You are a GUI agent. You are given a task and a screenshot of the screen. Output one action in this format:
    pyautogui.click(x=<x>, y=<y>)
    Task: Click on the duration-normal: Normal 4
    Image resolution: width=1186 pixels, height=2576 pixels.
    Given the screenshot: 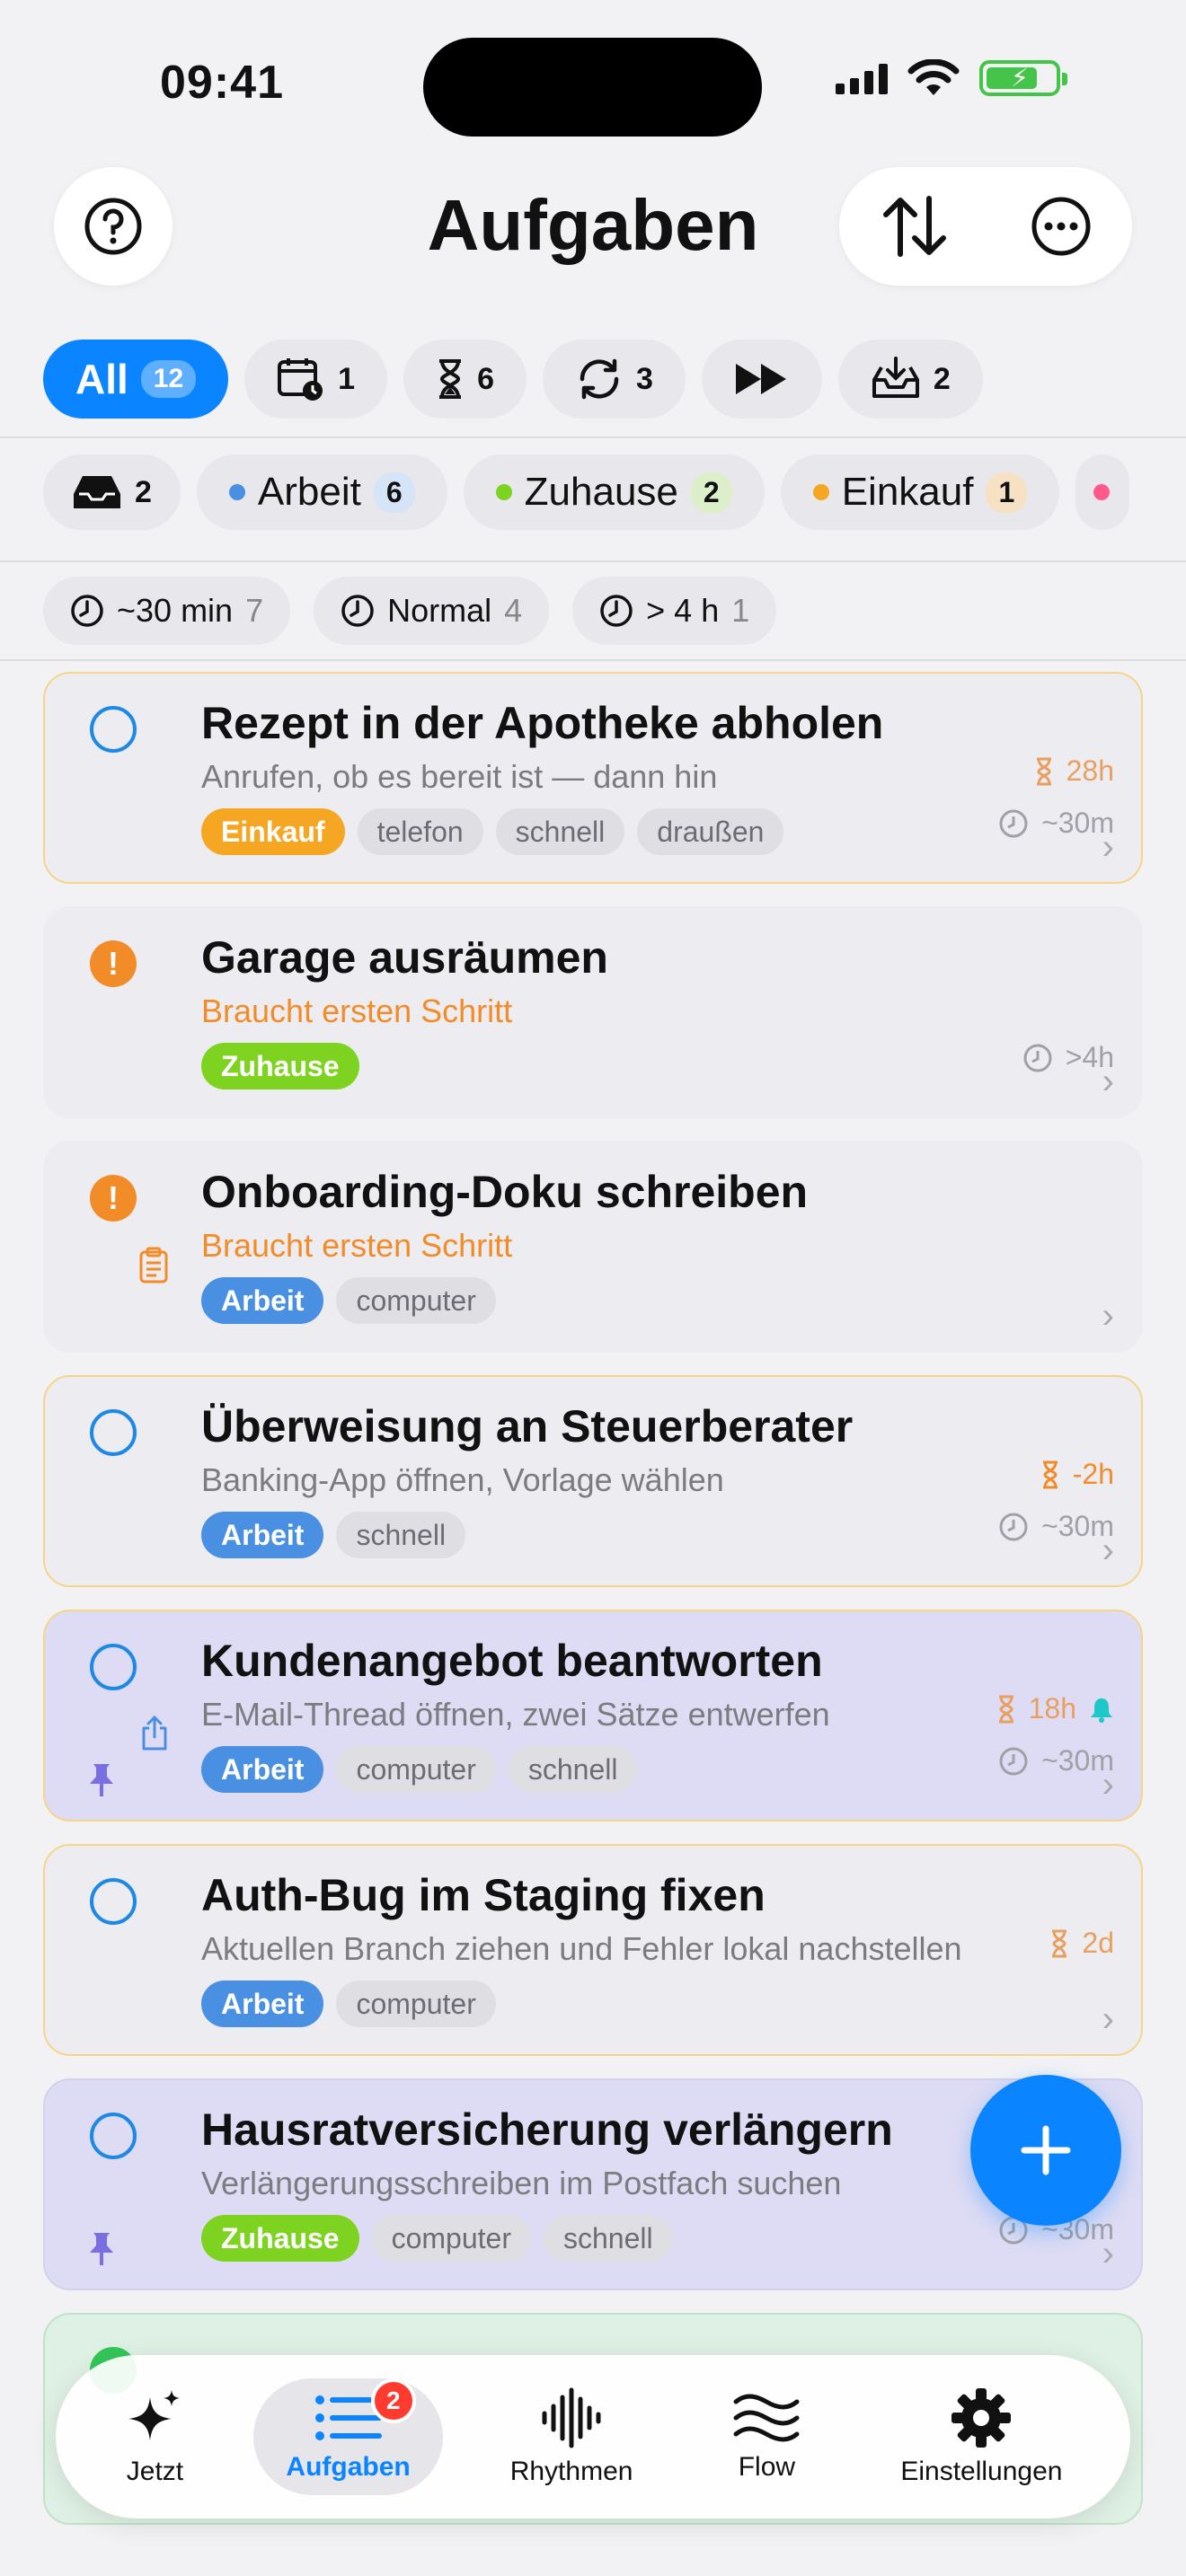 What is the action you would take?
    pyautogui.click(x=432, y=611)
    